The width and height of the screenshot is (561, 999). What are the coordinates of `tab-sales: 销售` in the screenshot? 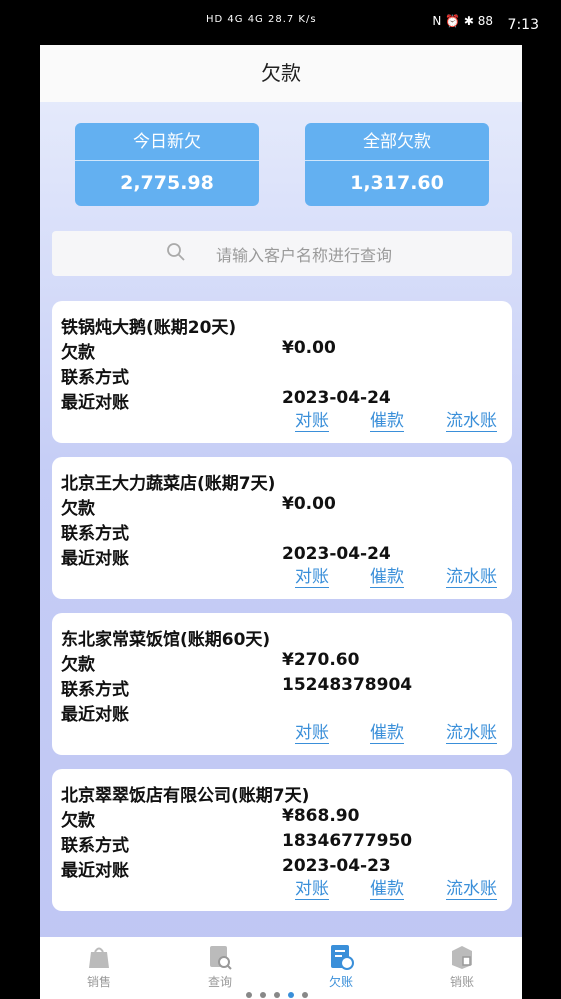 It's located at (99, 966).